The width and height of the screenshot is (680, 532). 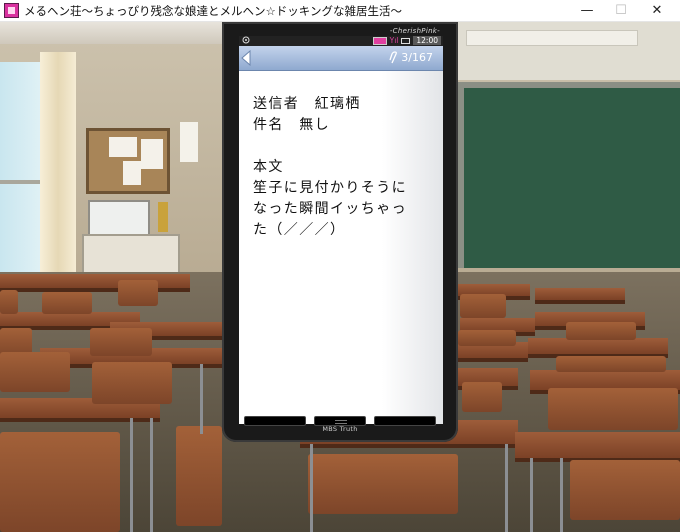 I want to click on message-header: 3/167, so click(x=341, y=58).